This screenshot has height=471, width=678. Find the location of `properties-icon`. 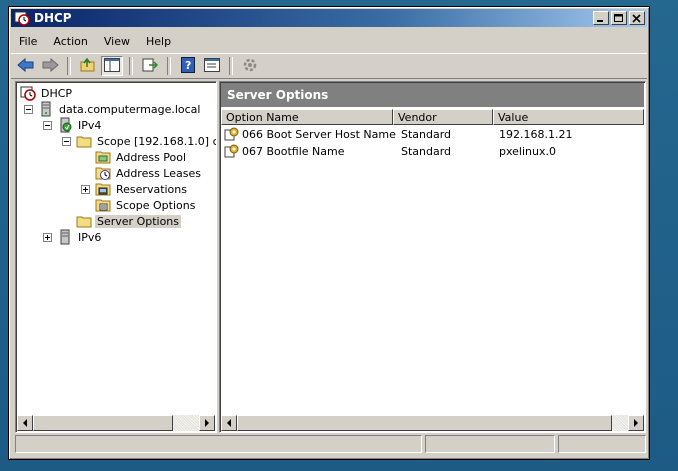

properties-icon is located at coordinates (212, 66).